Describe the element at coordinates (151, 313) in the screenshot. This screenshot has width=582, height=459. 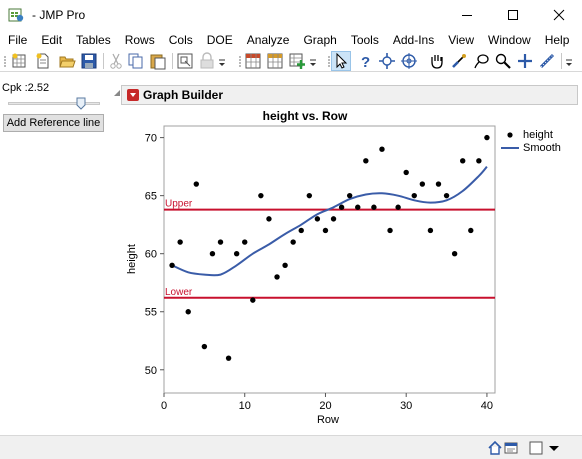
I see `y-tick-label: 55` at that location.